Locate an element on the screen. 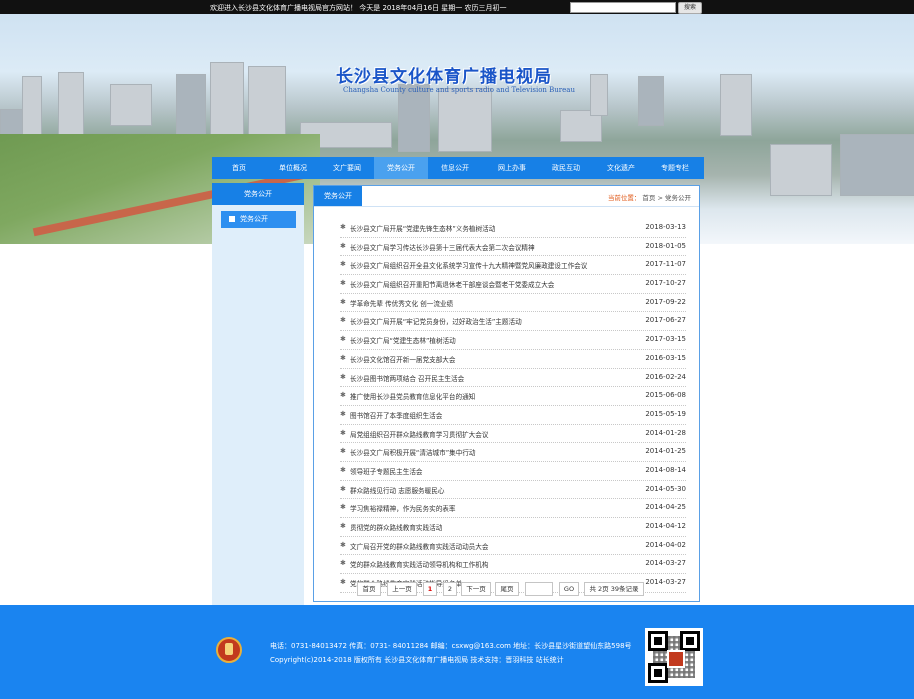  site-title: 长沙县文化体育广播电视局 is located at coordinates (444, 77).